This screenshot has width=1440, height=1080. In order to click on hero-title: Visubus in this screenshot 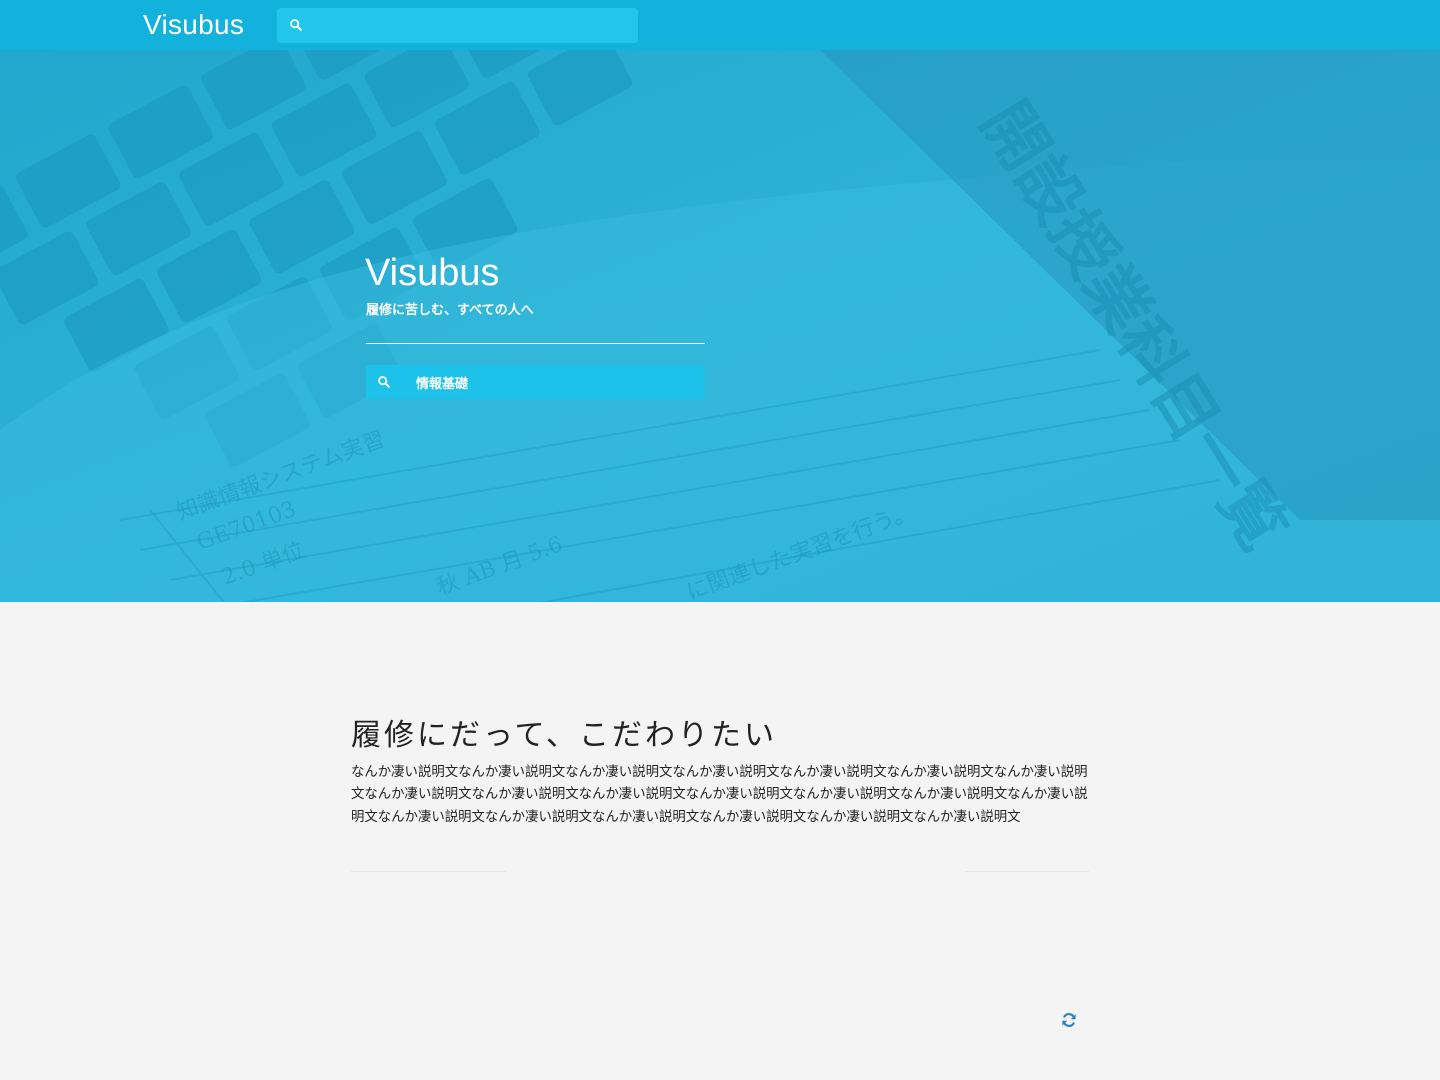, I will do `click(432, 273)`.